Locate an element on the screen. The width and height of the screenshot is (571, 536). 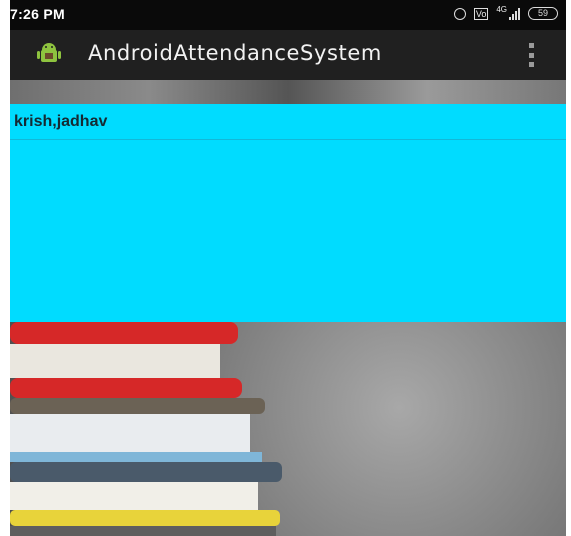
status-bar: 7:26 PM Vo 4G 59 is located at coordinates (288, 15).